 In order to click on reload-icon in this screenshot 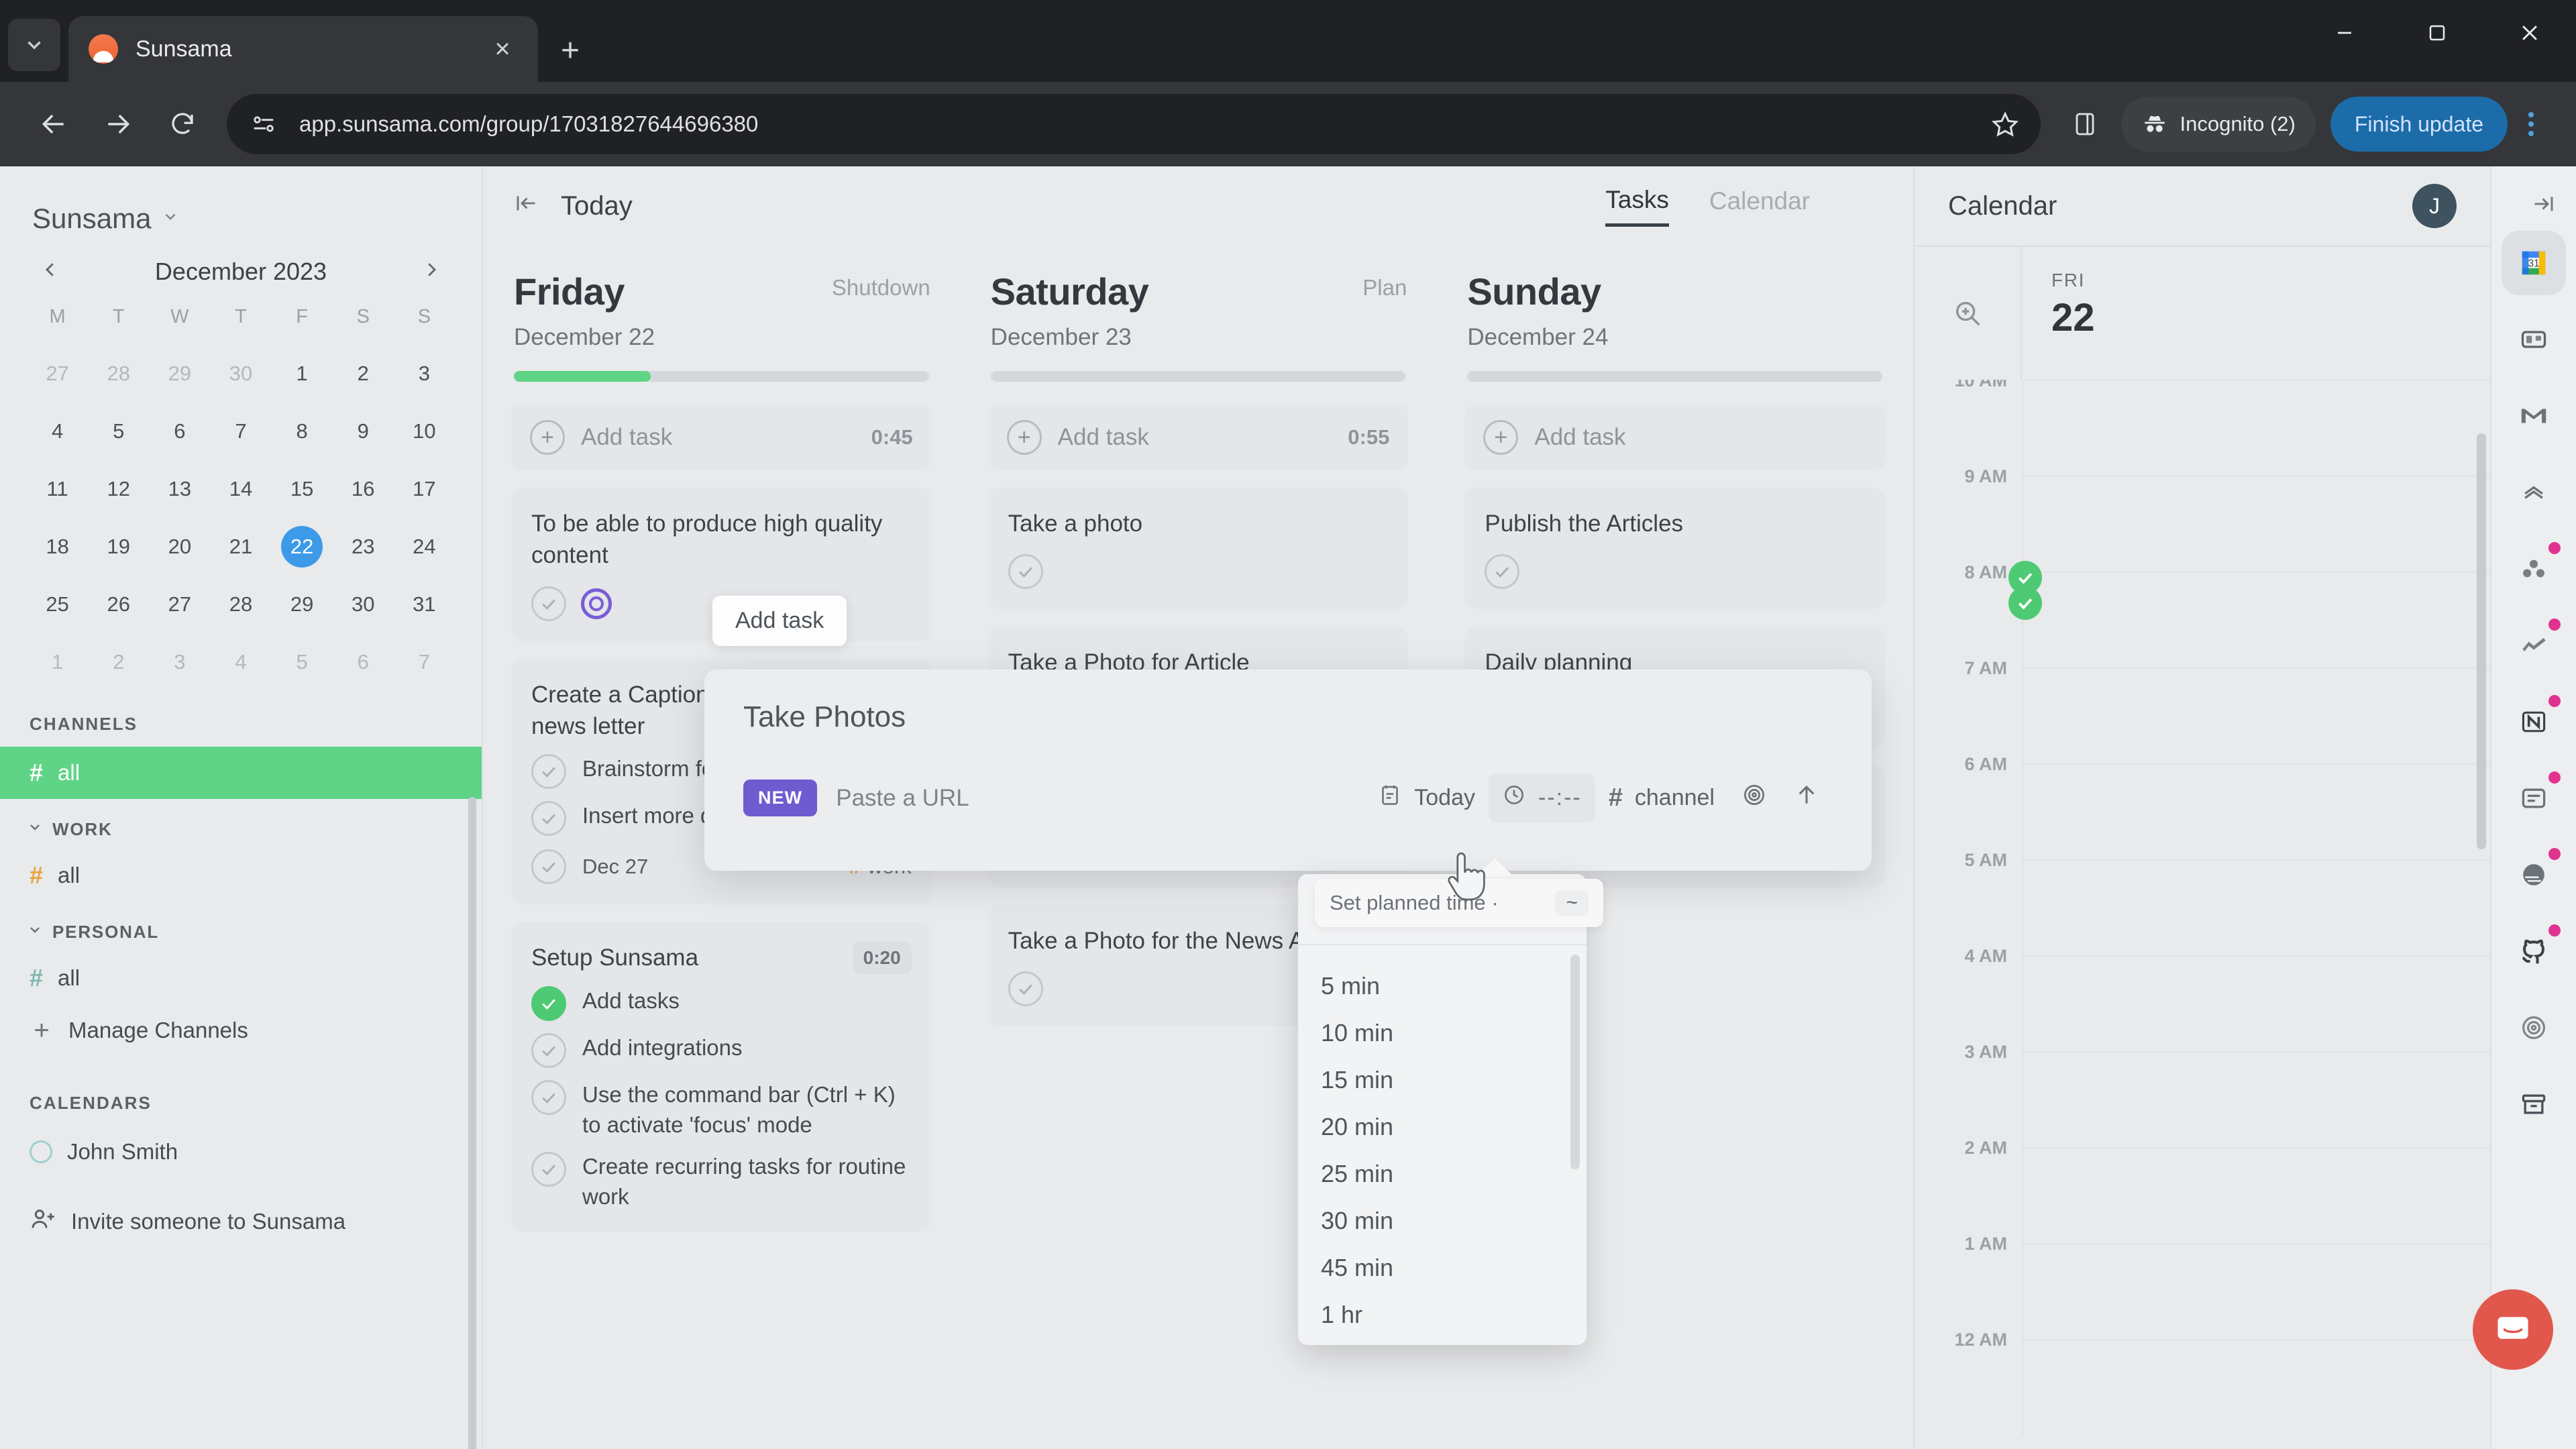, I will do `click(182, 124)`.